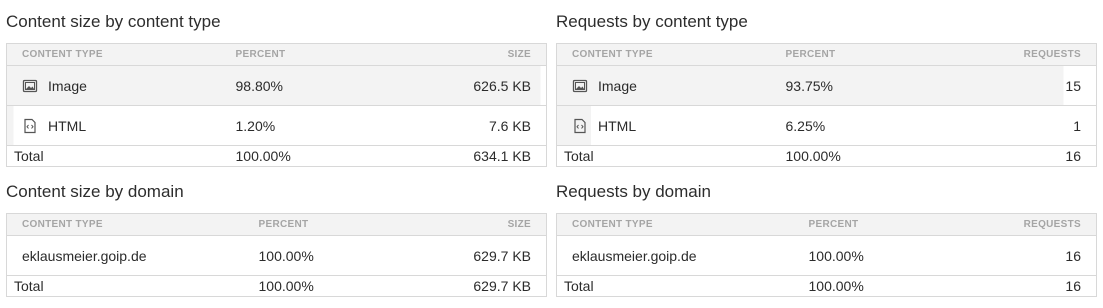 The height and width of the screenshot is (308, 1103). I want to click on requests-cell: 16, so click(1035, 255).